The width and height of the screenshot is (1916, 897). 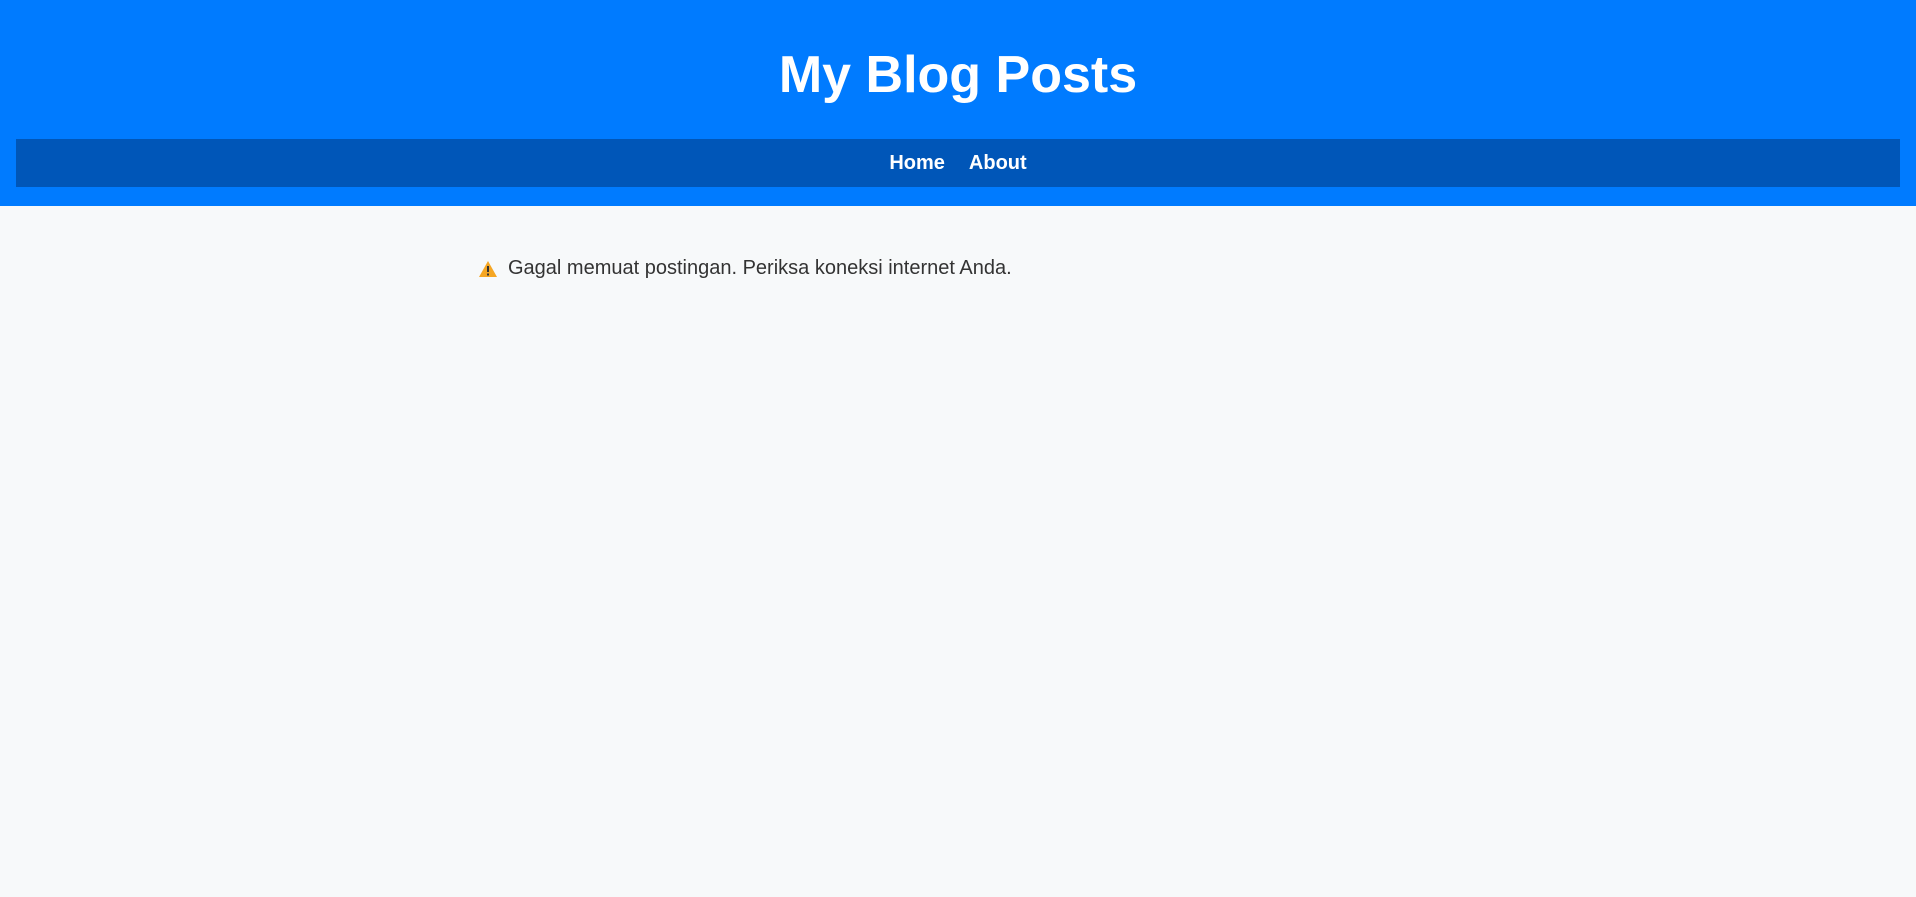 What do you see at coordinates (917, 163) in the screenshot?
I see `nav-link-home: Home` at bounding box center [917, 163].